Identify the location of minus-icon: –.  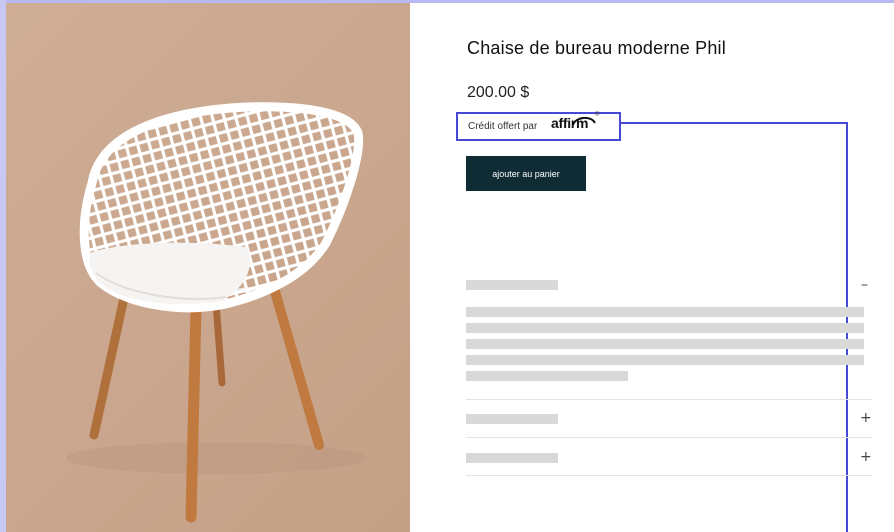
(864, 285).